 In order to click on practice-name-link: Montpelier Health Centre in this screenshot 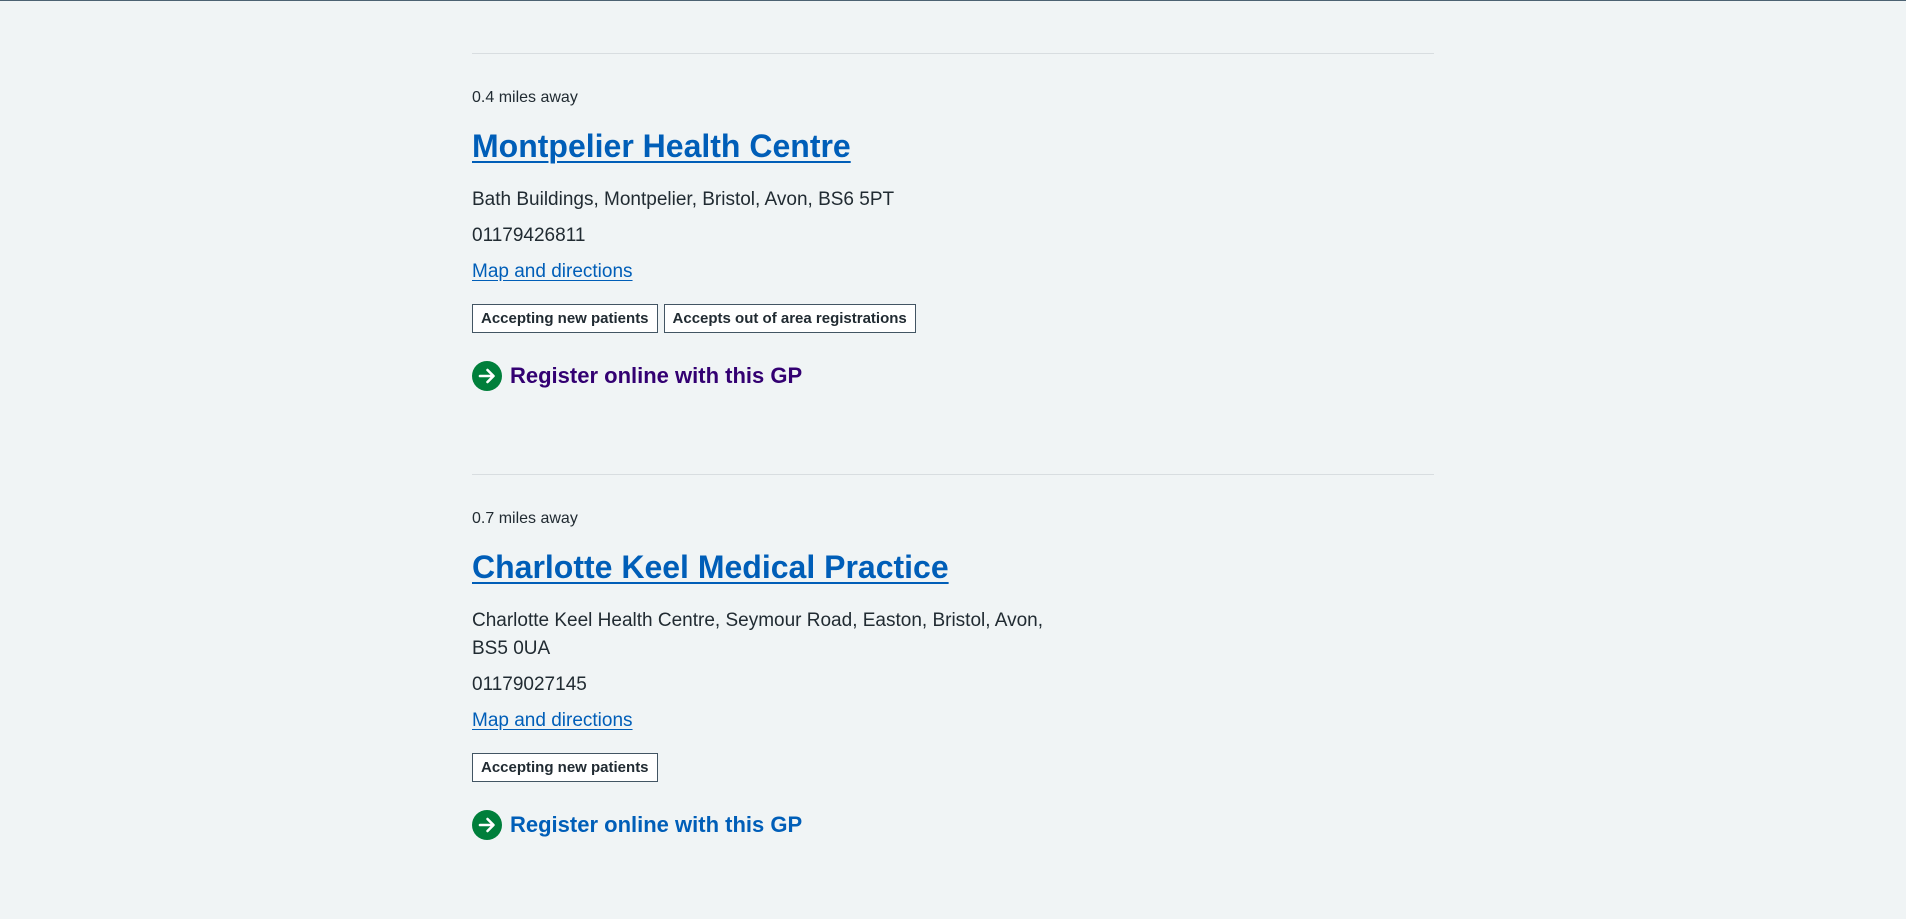, I will do `click(661, 146)`.